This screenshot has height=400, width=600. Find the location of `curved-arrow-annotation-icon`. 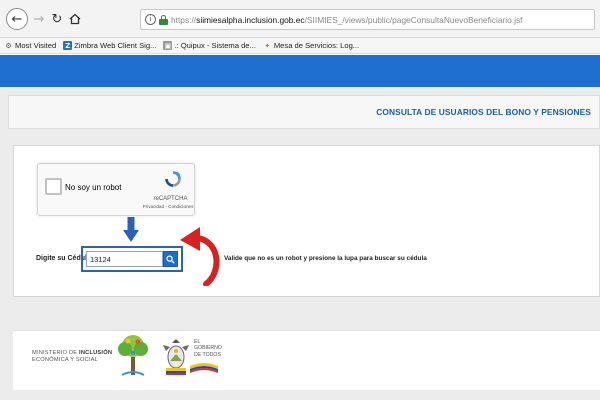

curved-arrow-annotation-icon is located at coordinates (200, 256).